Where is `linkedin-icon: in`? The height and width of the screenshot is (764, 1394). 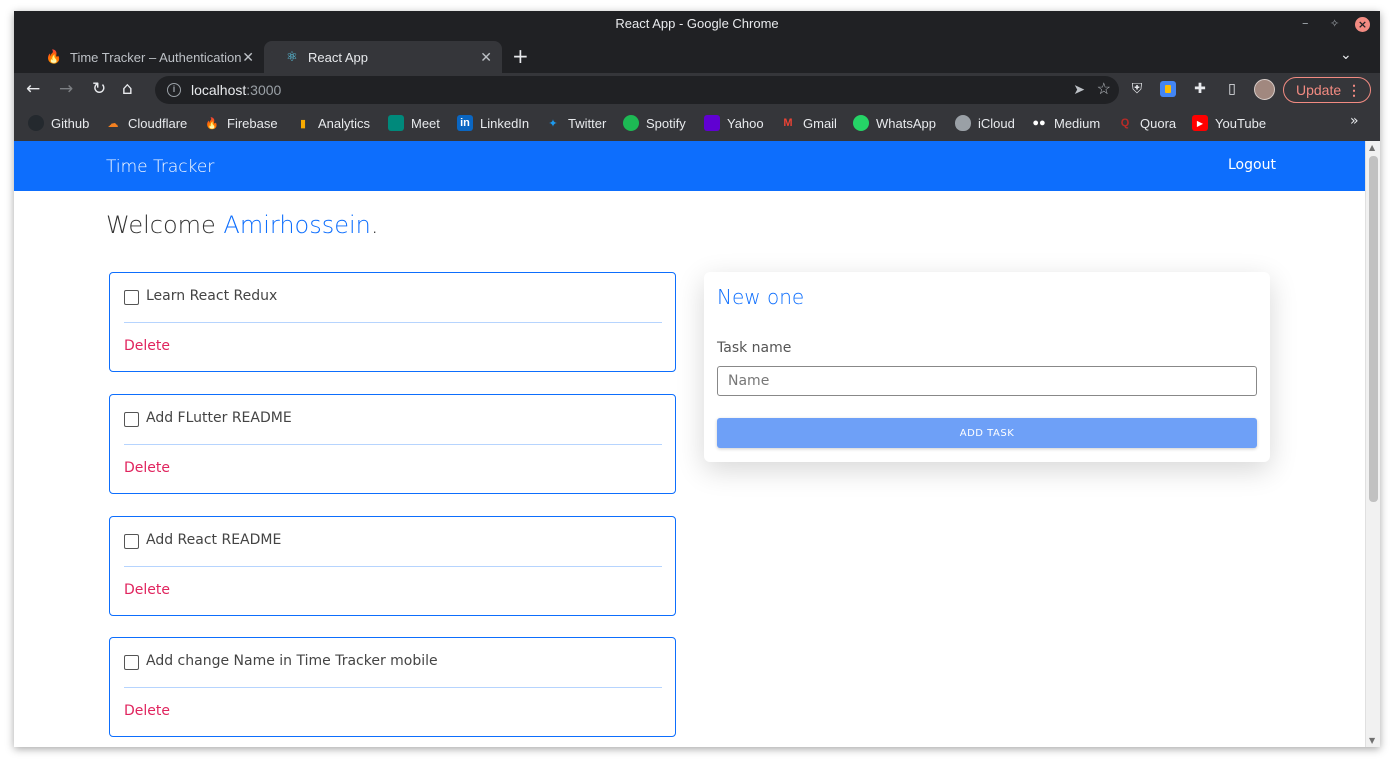 linkedin-icon: in is located at coordinates (465, 123).